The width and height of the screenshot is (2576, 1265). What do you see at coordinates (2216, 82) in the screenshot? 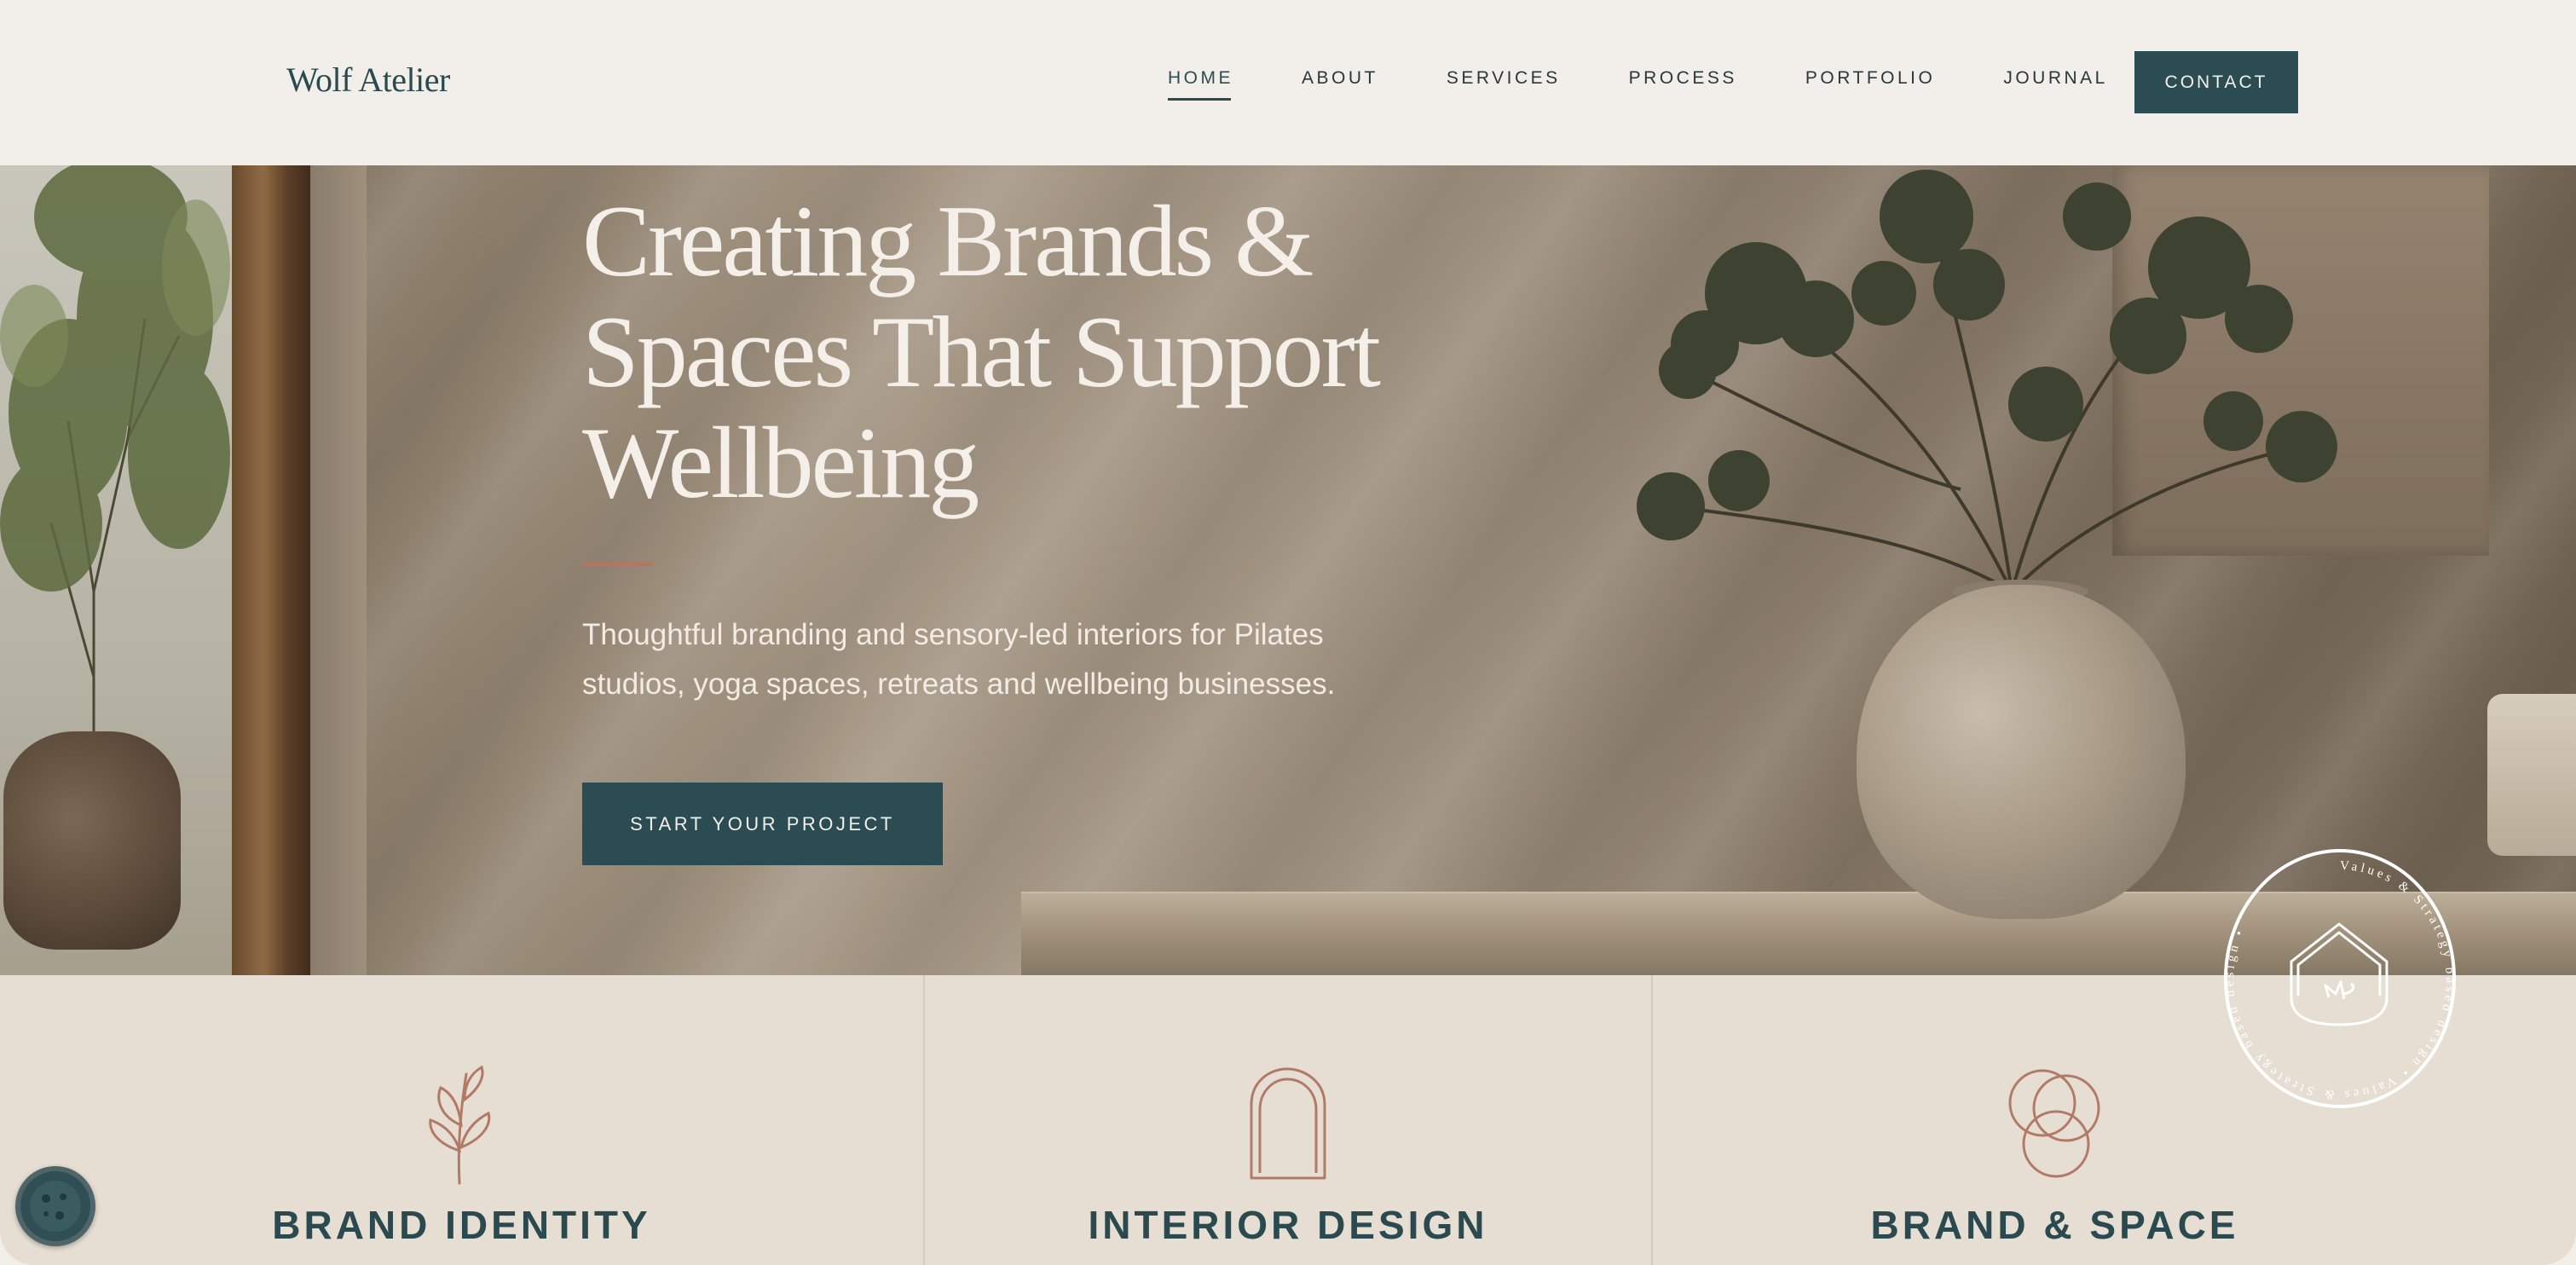
I see `contact-button: CONTACT` at bounding box center [2216, 82].